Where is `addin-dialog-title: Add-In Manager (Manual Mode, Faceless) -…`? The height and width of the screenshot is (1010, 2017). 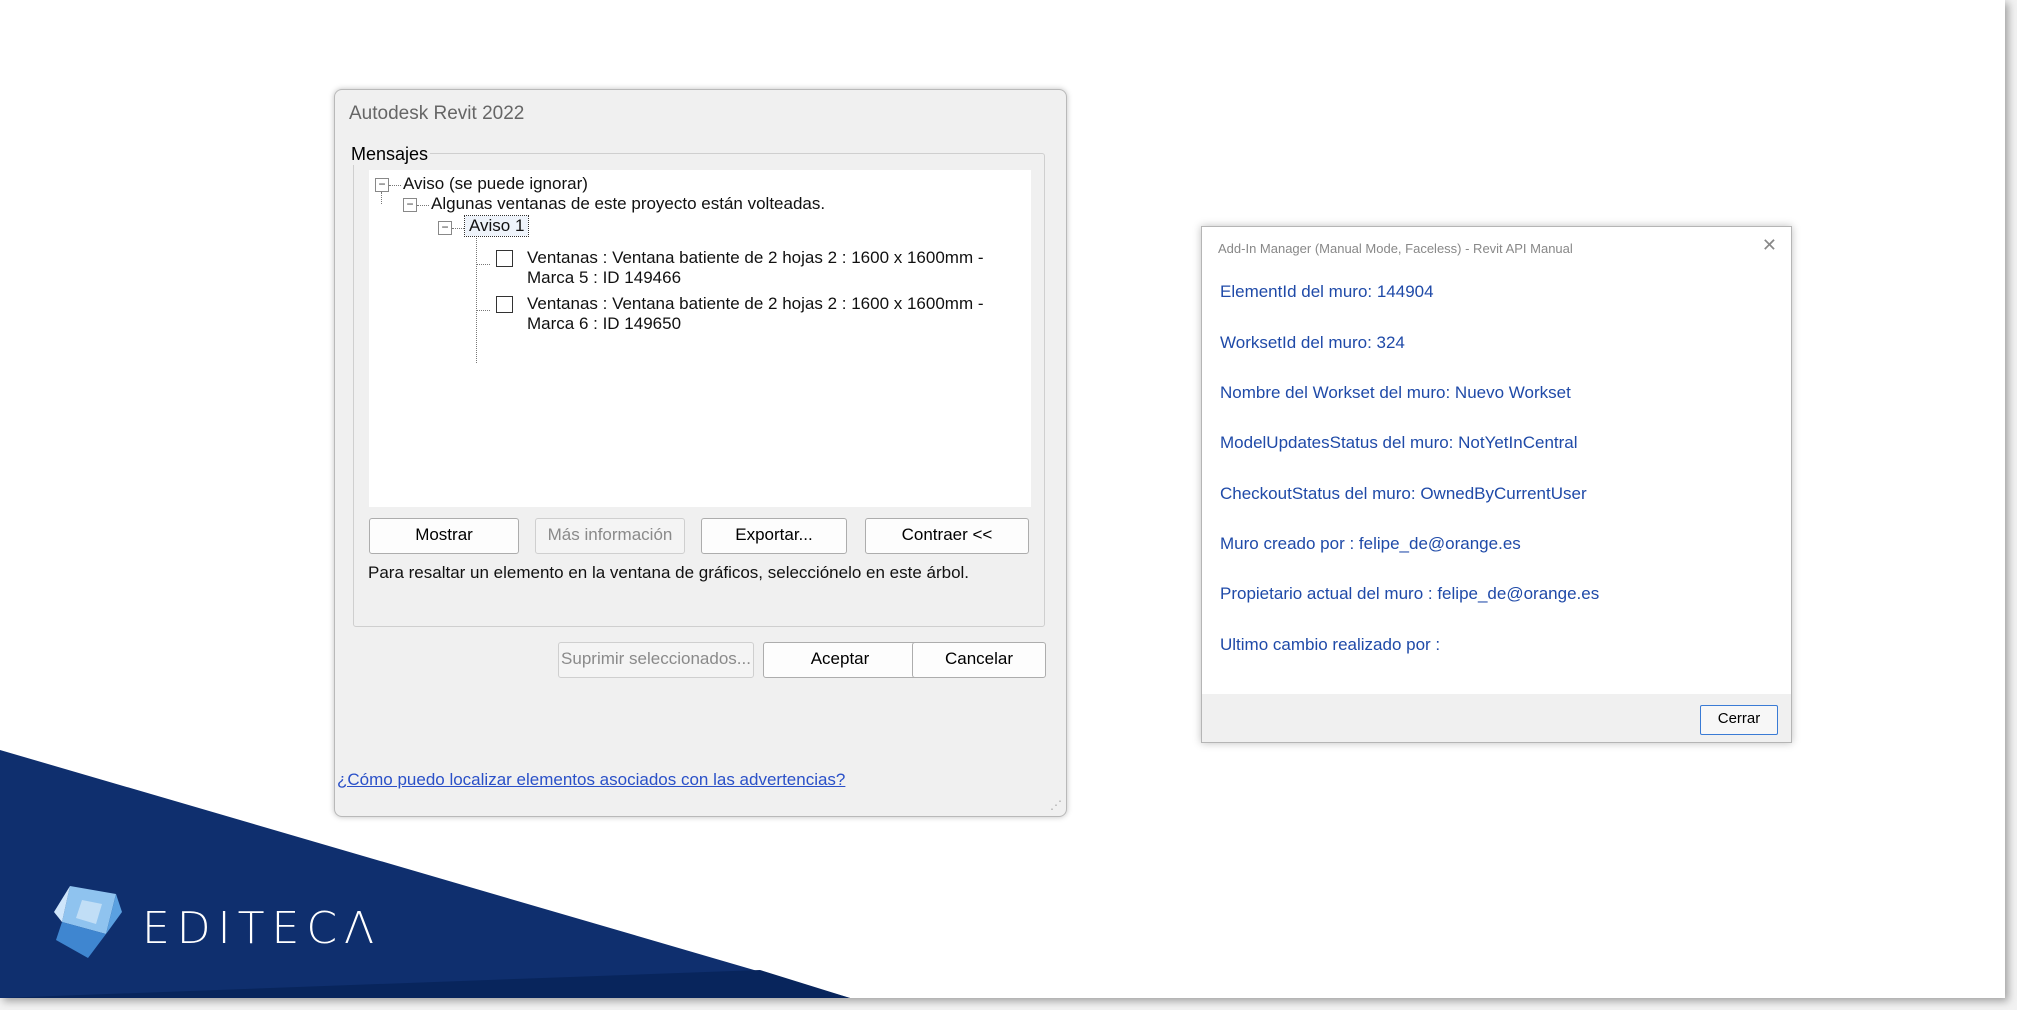
addin-dialog-title: Add-In Manager (Manual Mode, Faceless) -… is located at coordinates (1395, 248).